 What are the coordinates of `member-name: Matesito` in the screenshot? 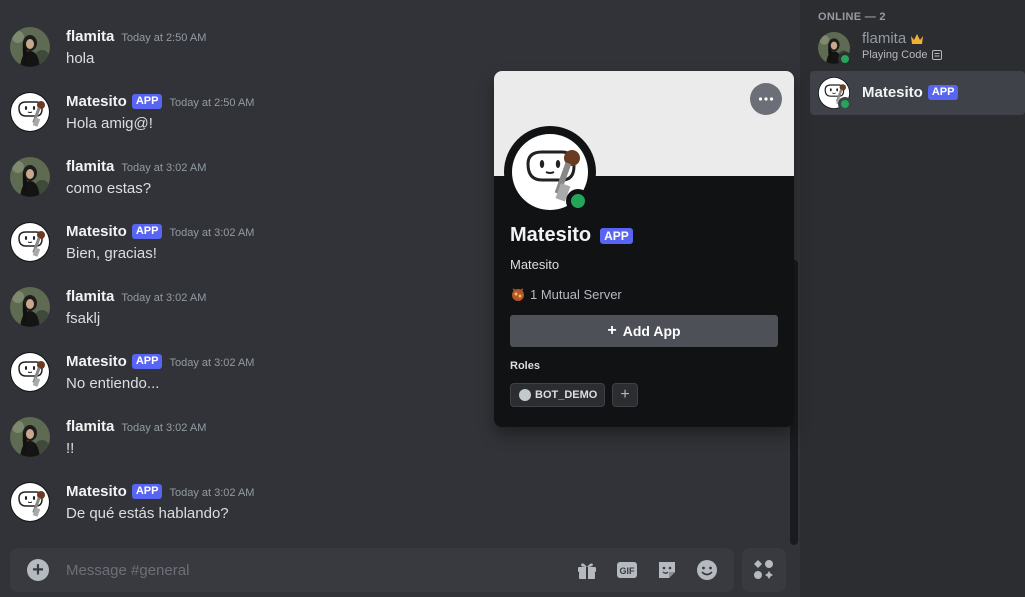 It's located at (892, 92).